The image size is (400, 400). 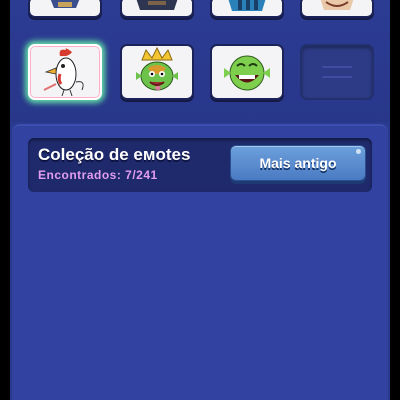 I want to click on emote-tile-ice-wizard, so click(x=247, y=9).